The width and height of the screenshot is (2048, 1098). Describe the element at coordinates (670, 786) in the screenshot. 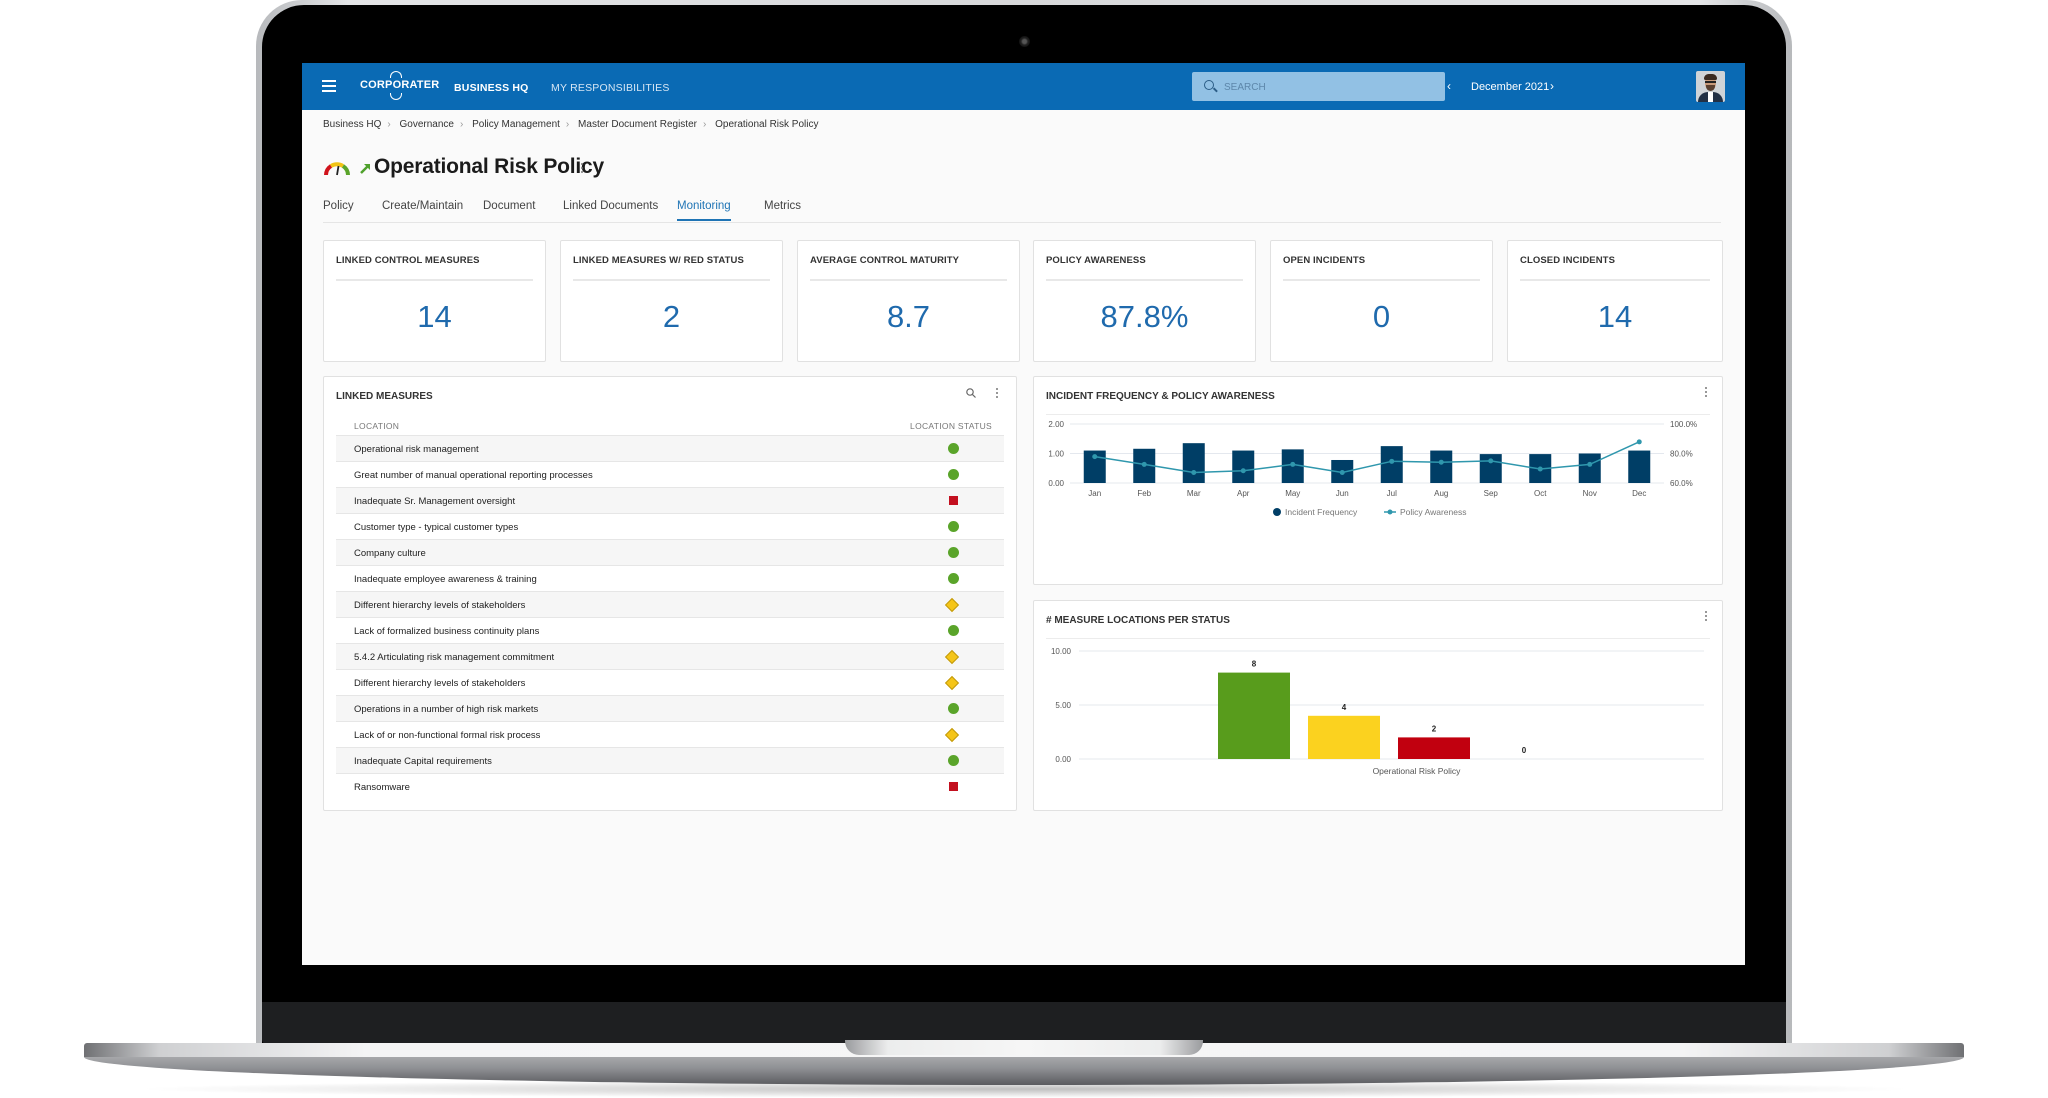

I see `table-row: Ransomware` at that location.